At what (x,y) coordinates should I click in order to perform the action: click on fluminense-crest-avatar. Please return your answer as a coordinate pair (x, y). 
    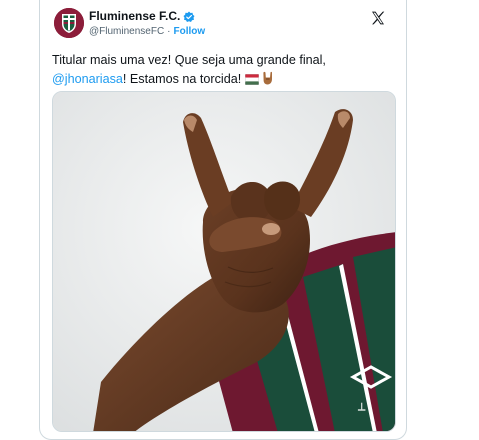
    Looking at the image, I should click on (69, 23).